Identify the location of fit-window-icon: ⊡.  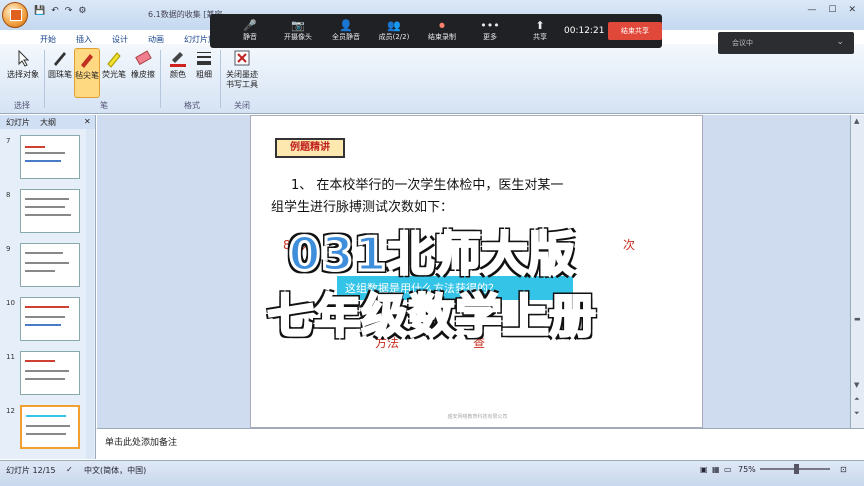
(843, 469).